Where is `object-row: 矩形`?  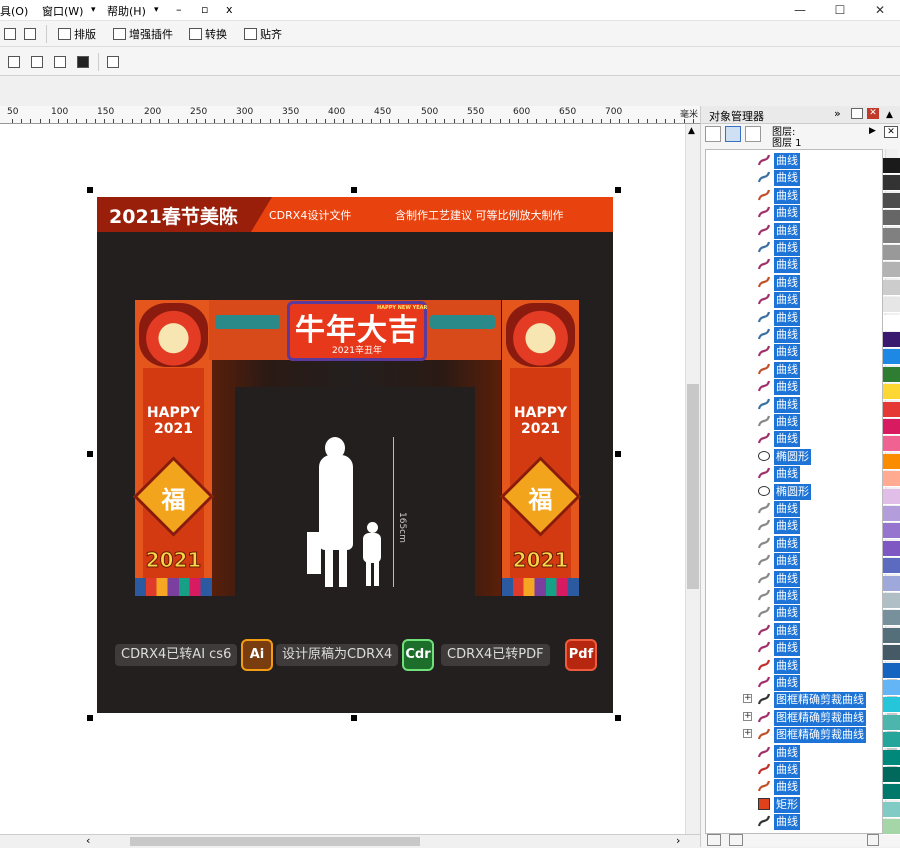
object-row: 矩形 is located at coordinates (794, 804).